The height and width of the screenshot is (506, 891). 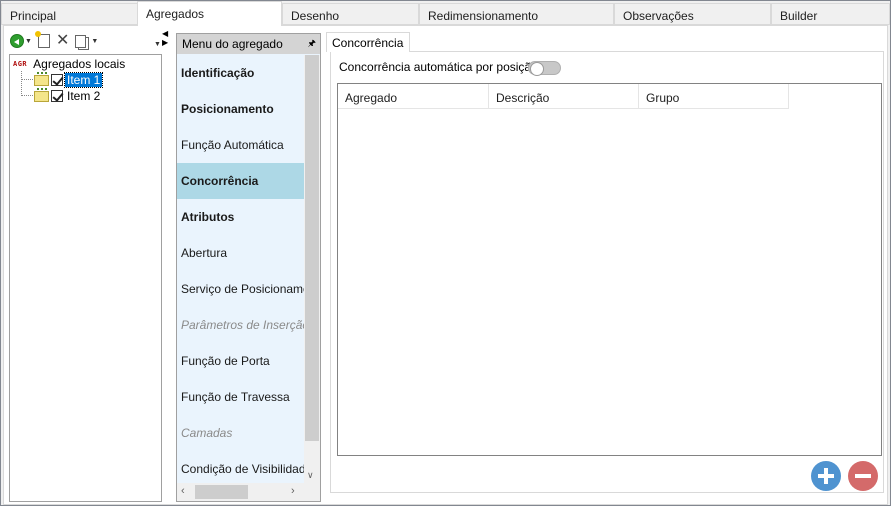 I want to click on menu-header: Menu do agregado 🖈, so click(x=248, y=44).